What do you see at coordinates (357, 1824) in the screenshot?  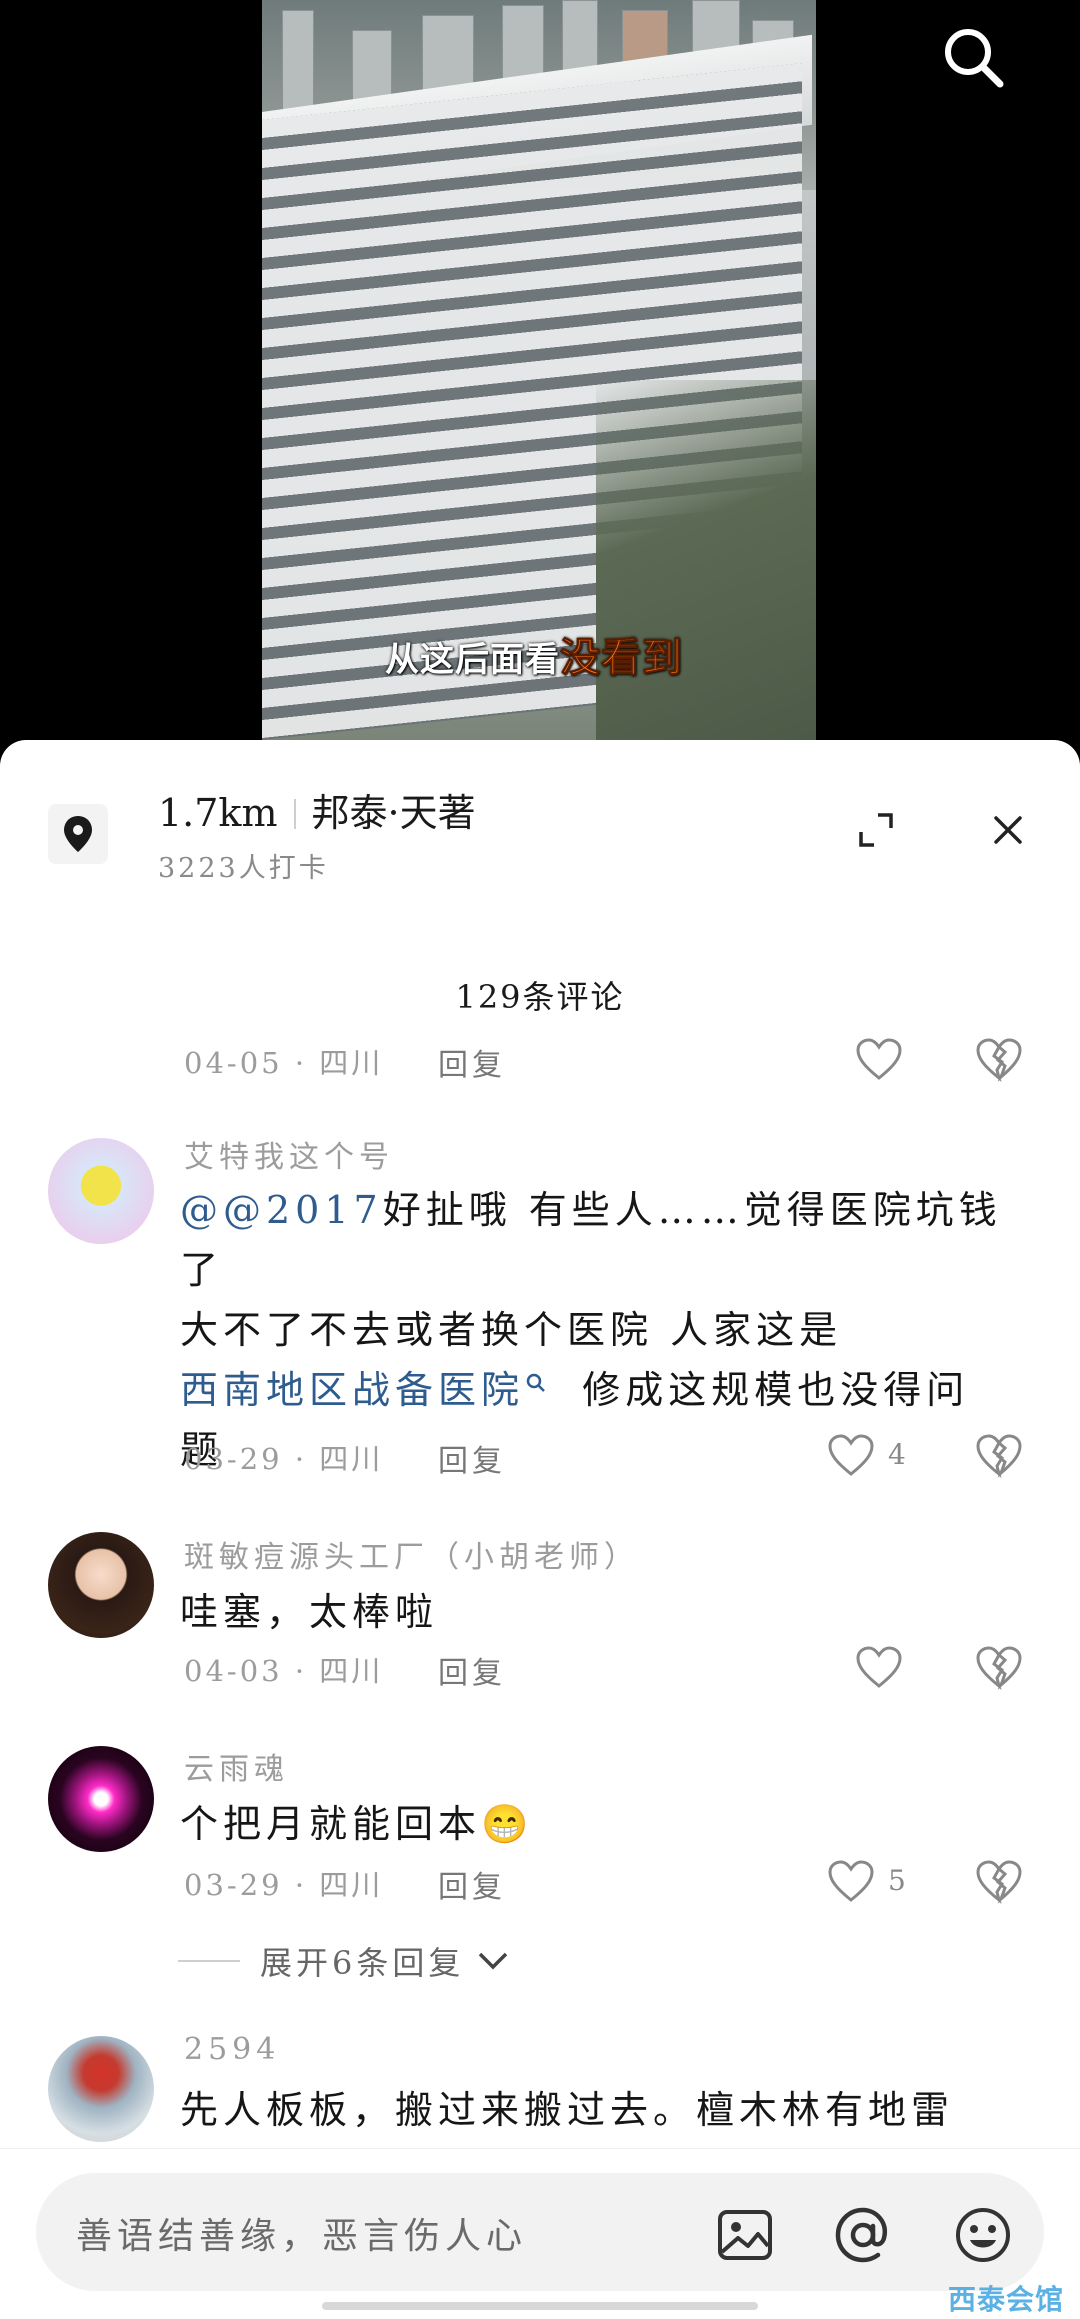 I see `comment-text: 个把月就能回本😁` at bounding box center [357, 1824].